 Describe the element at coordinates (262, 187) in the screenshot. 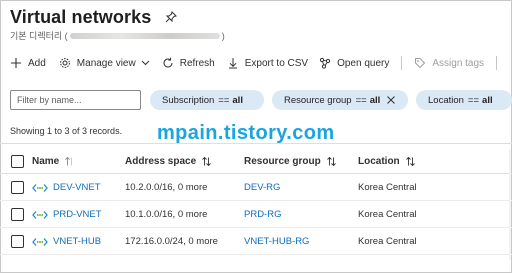

I see `resource-group-link: DEV-RG` at that location.